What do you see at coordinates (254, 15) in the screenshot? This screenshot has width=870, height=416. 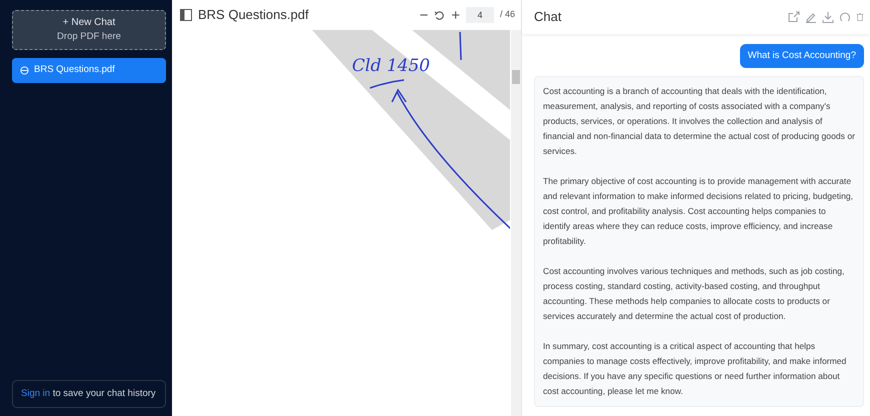 I see `document-title: BRS Questions.pdf` at bounding box center [254, 15].